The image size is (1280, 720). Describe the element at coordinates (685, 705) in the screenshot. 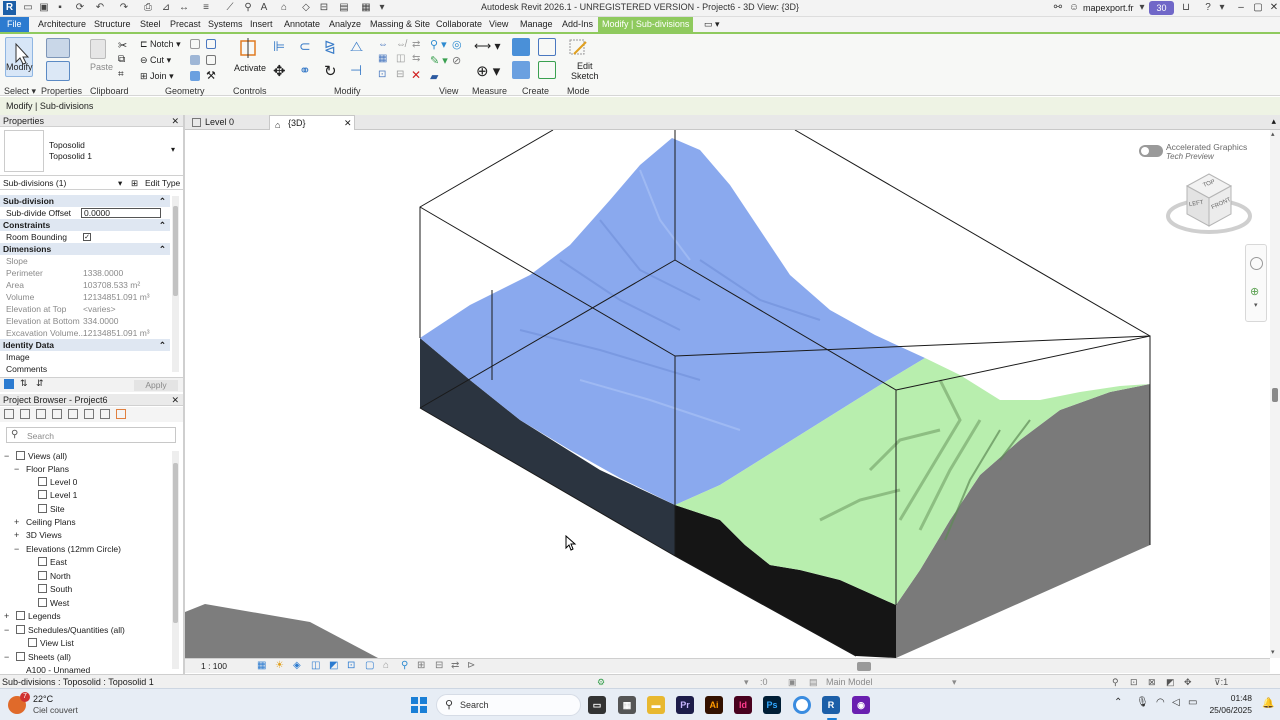

I see `premiere-icon: Pr` at that location.